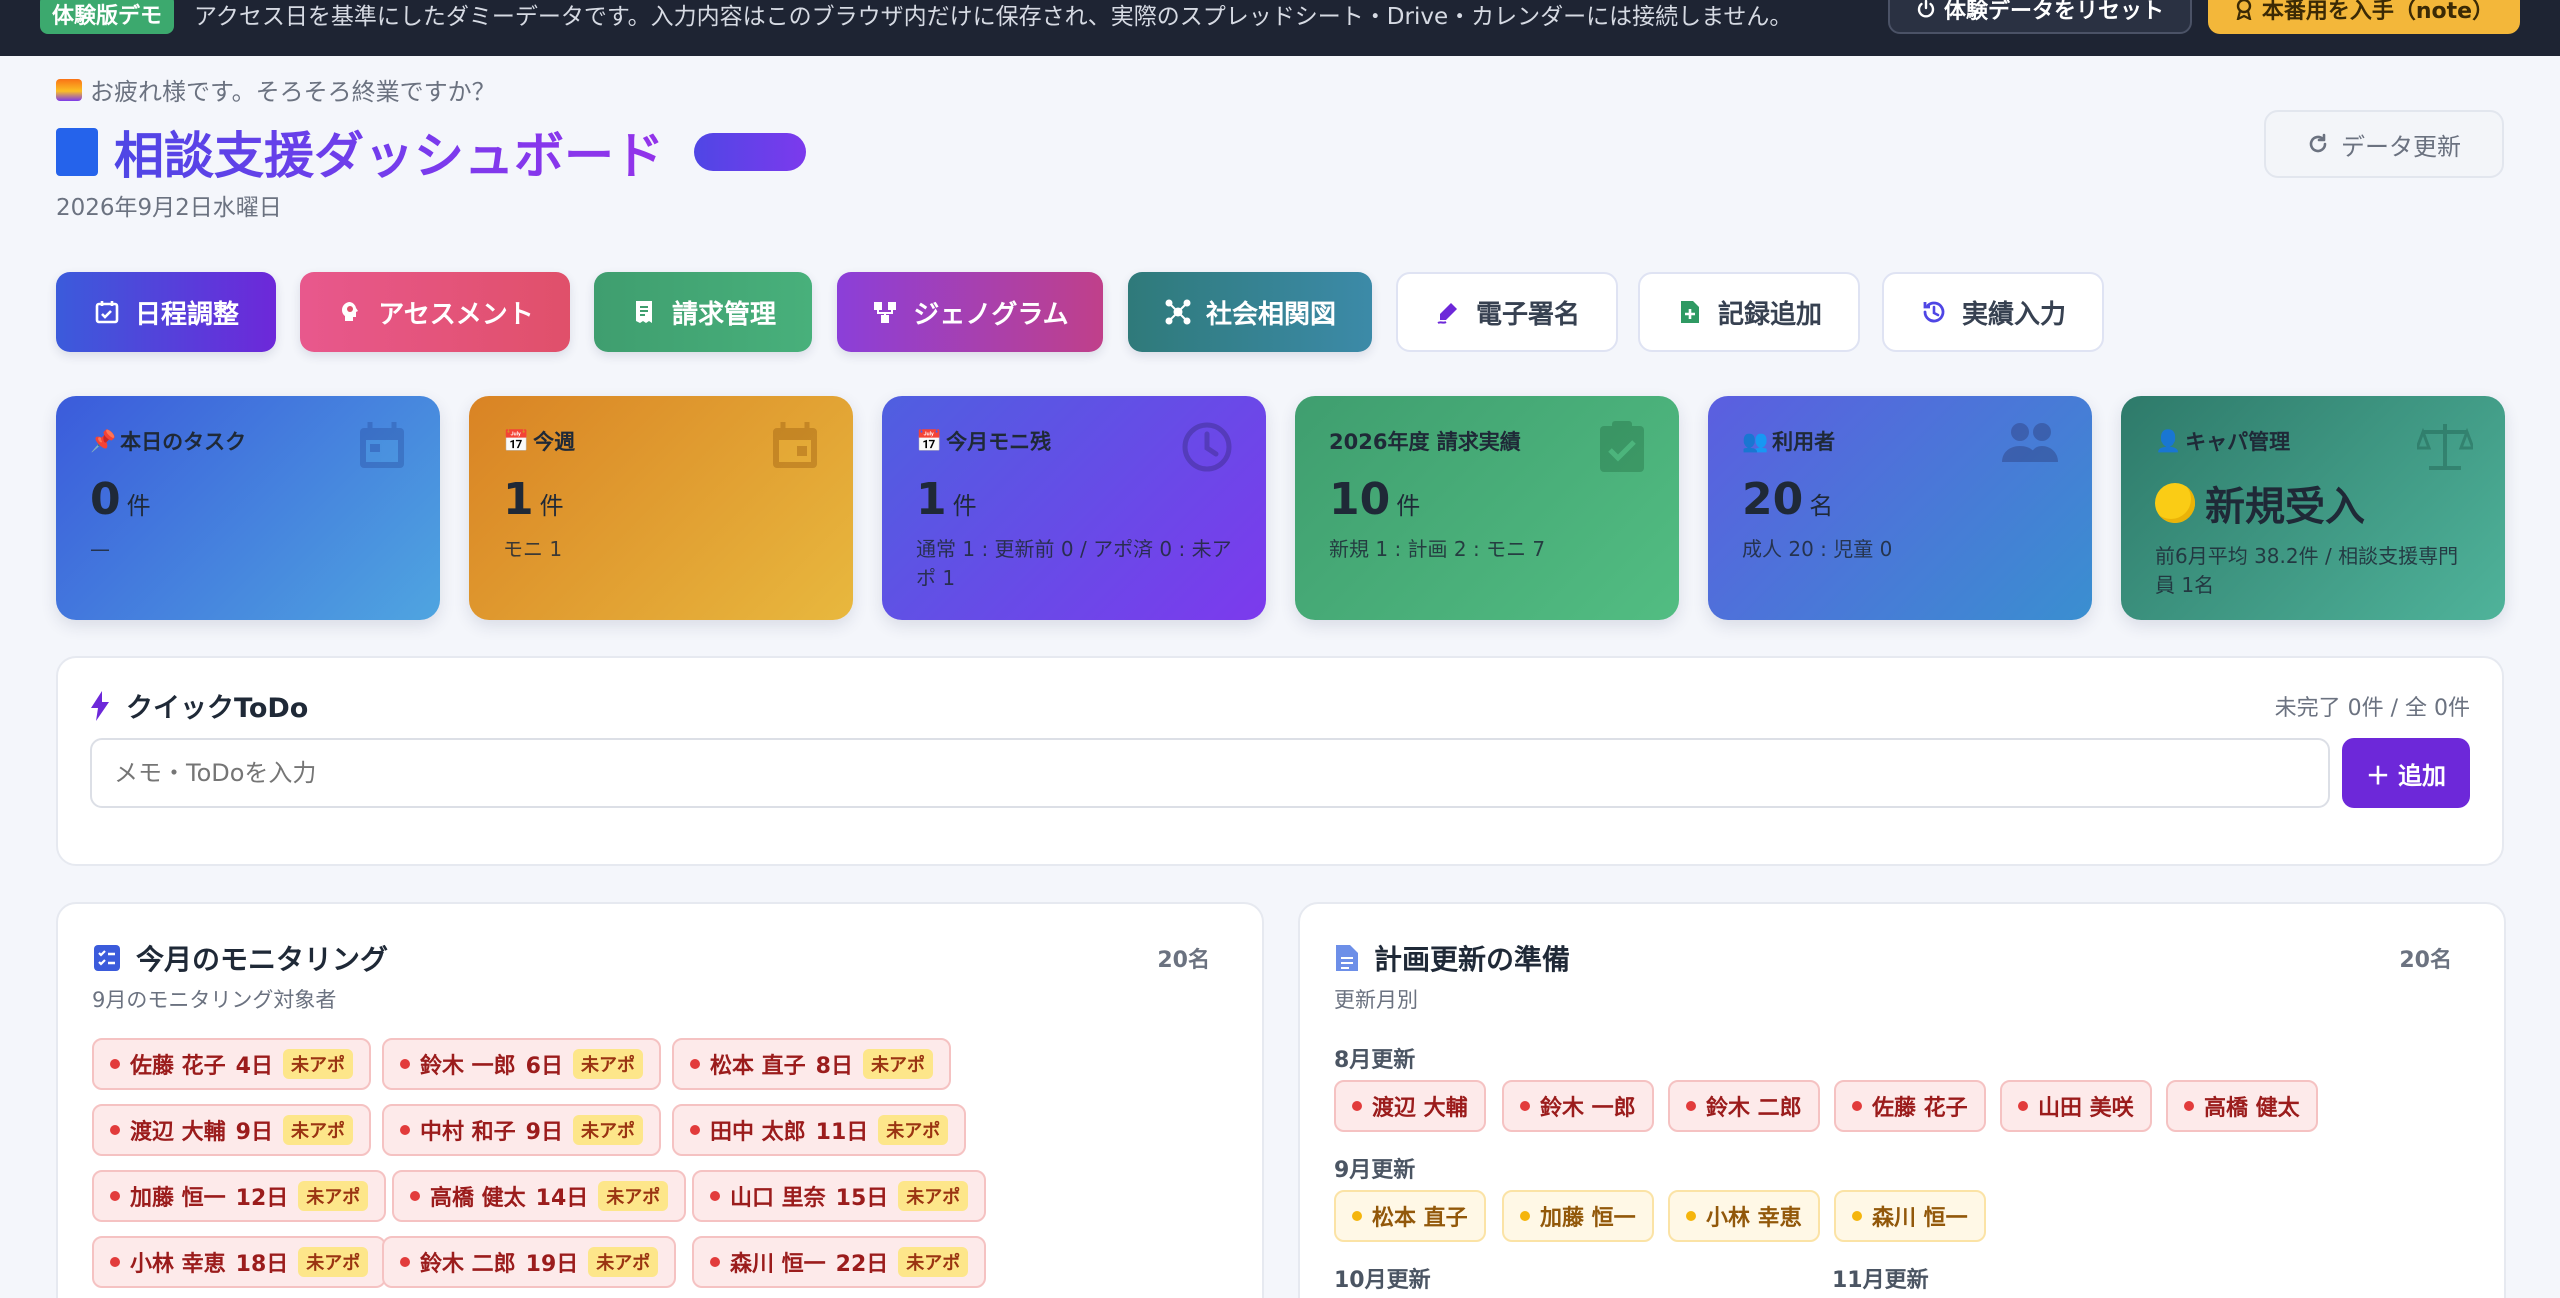 The image size is (2560, 1298). Describe the element at coordinates (214, 1000) in the screenshot. I see `monitoring-subtitle: 9月のモニタリング対象者` at that location.